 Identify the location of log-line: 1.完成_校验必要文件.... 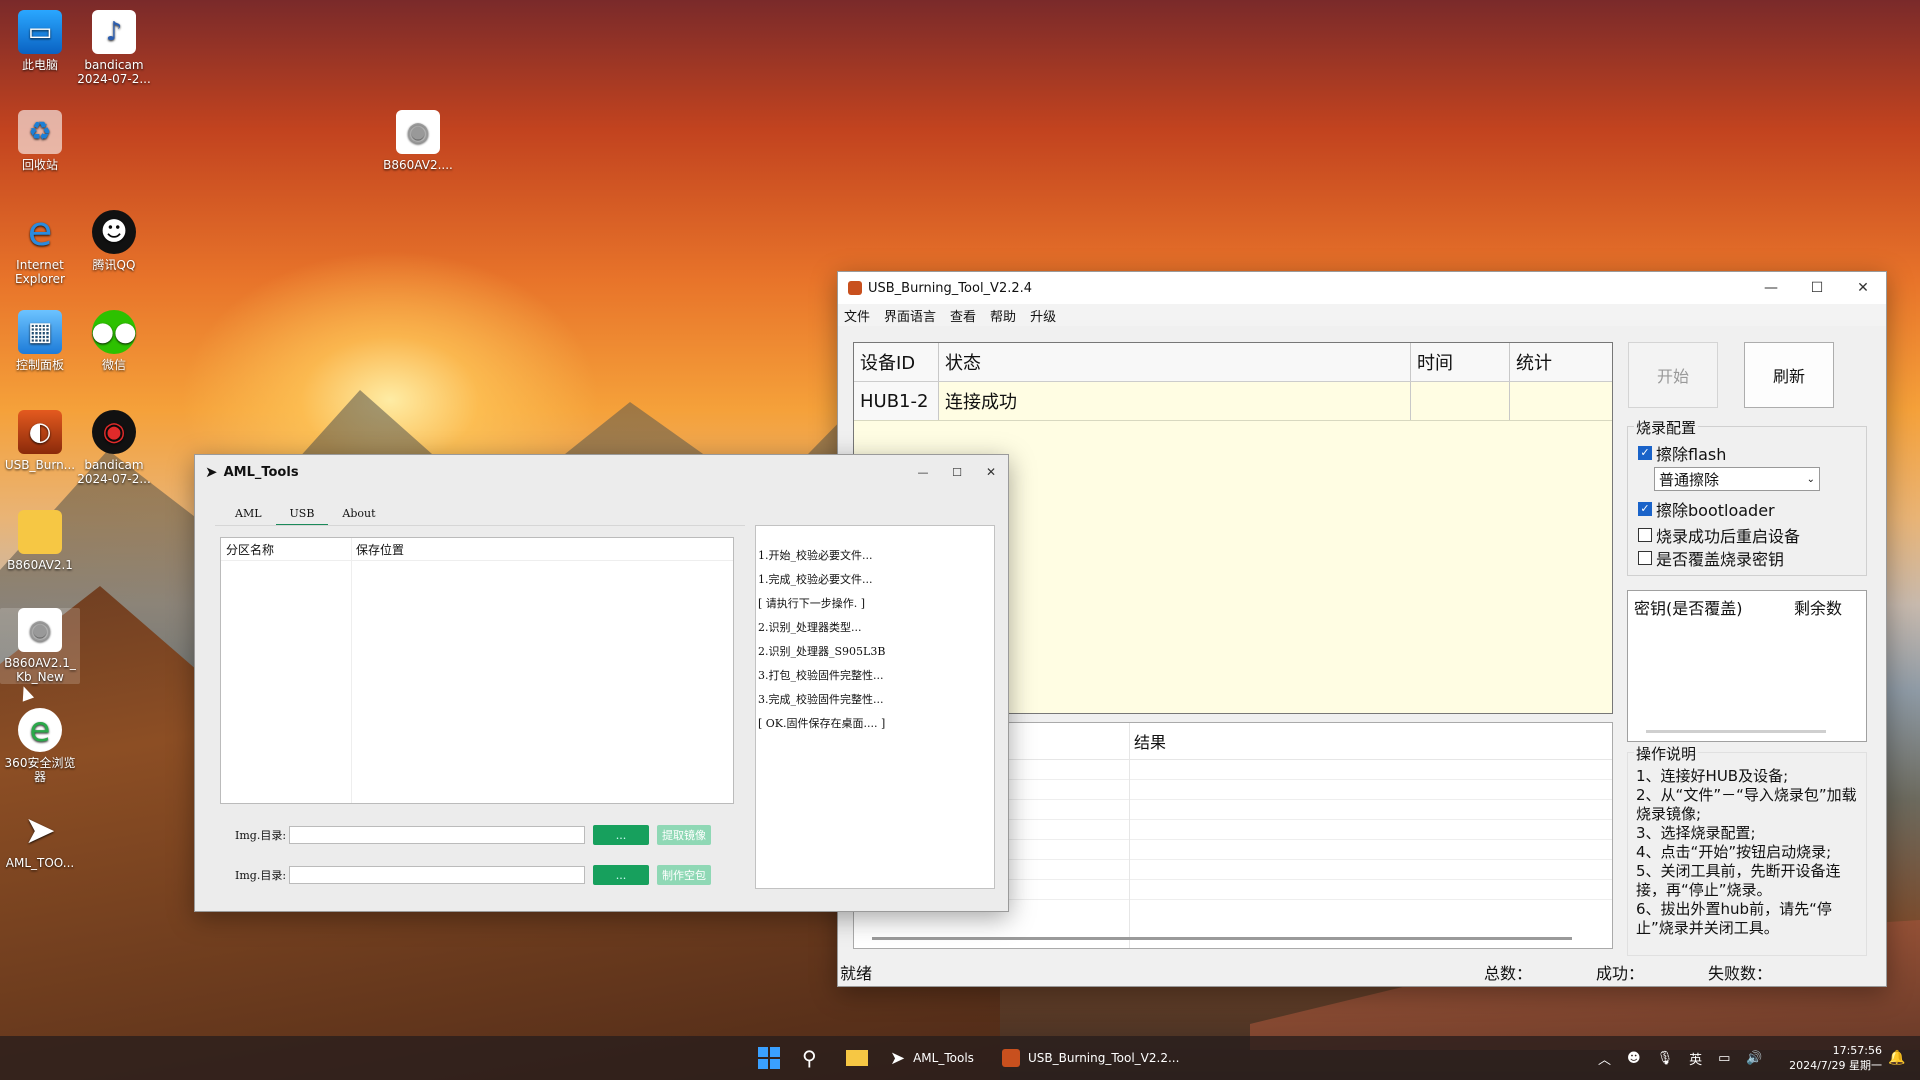
(815, 579).